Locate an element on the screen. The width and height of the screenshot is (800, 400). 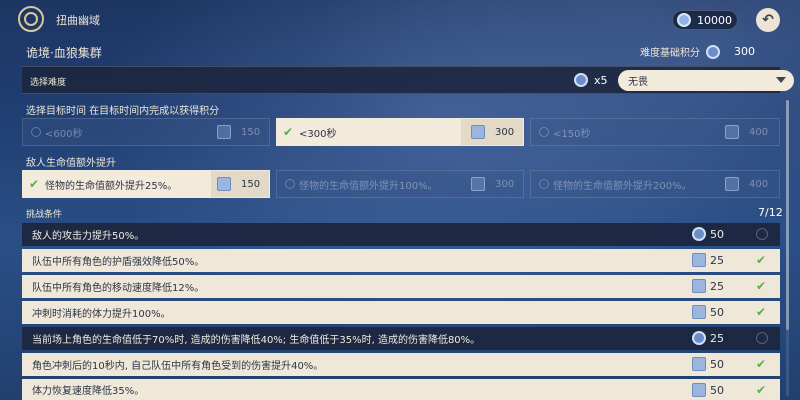
multiplier-value: x5 is located at coordinates (601, 80).